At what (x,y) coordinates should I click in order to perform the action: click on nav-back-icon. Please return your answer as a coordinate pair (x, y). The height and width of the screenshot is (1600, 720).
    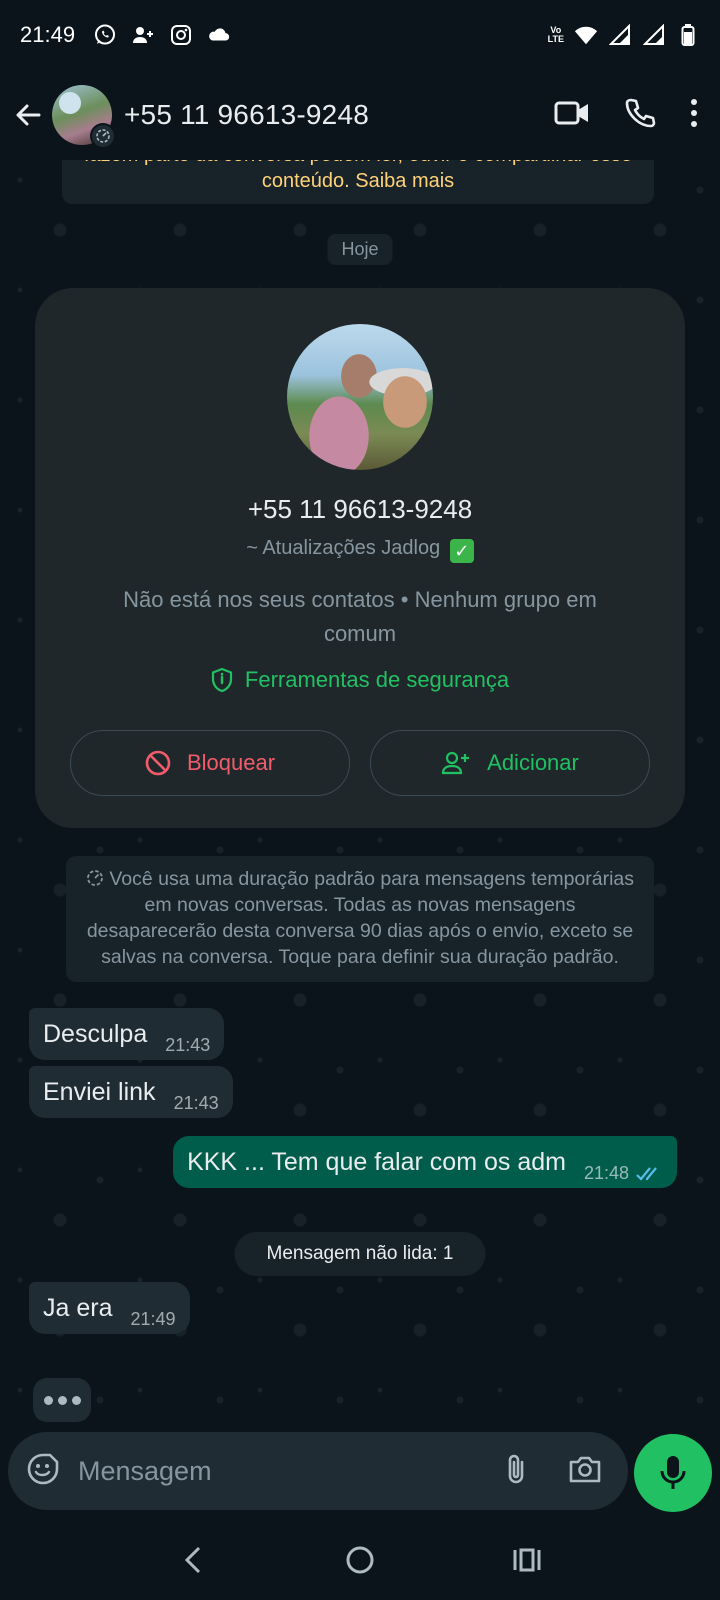
    Looking at the image, I should click on (193, 1560).